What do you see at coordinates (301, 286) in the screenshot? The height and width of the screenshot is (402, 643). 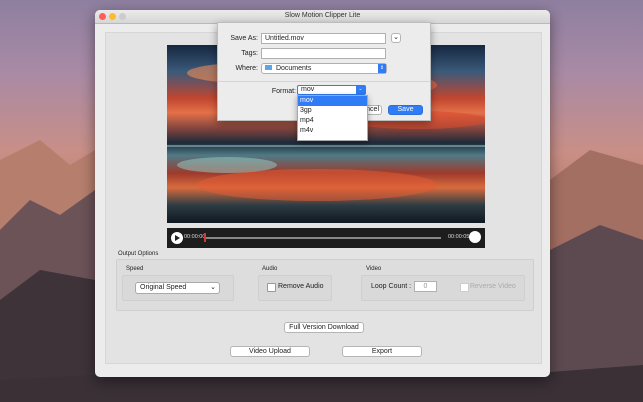 I see `remove-audio-label: Remove Audio` at bounding box center [301, 286].